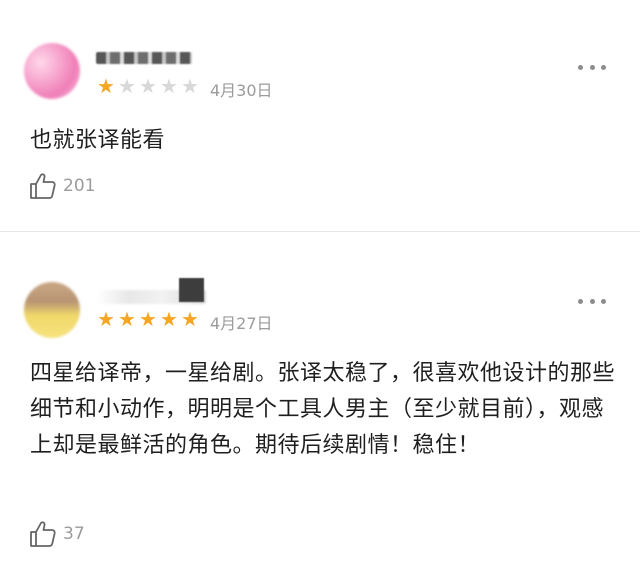 Image resolution: width=640 pixels, height=578 pixels. I want to click on review-text: 也就张译能看, so click(98, 140).